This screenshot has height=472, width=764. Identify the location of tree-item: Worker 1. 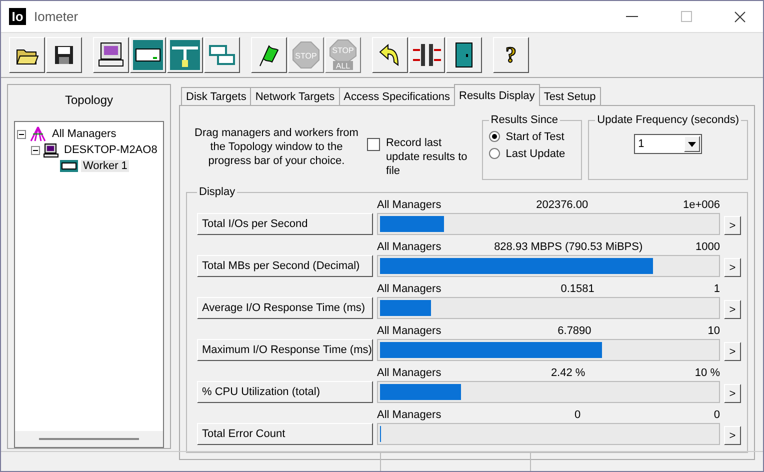
(105, 166).